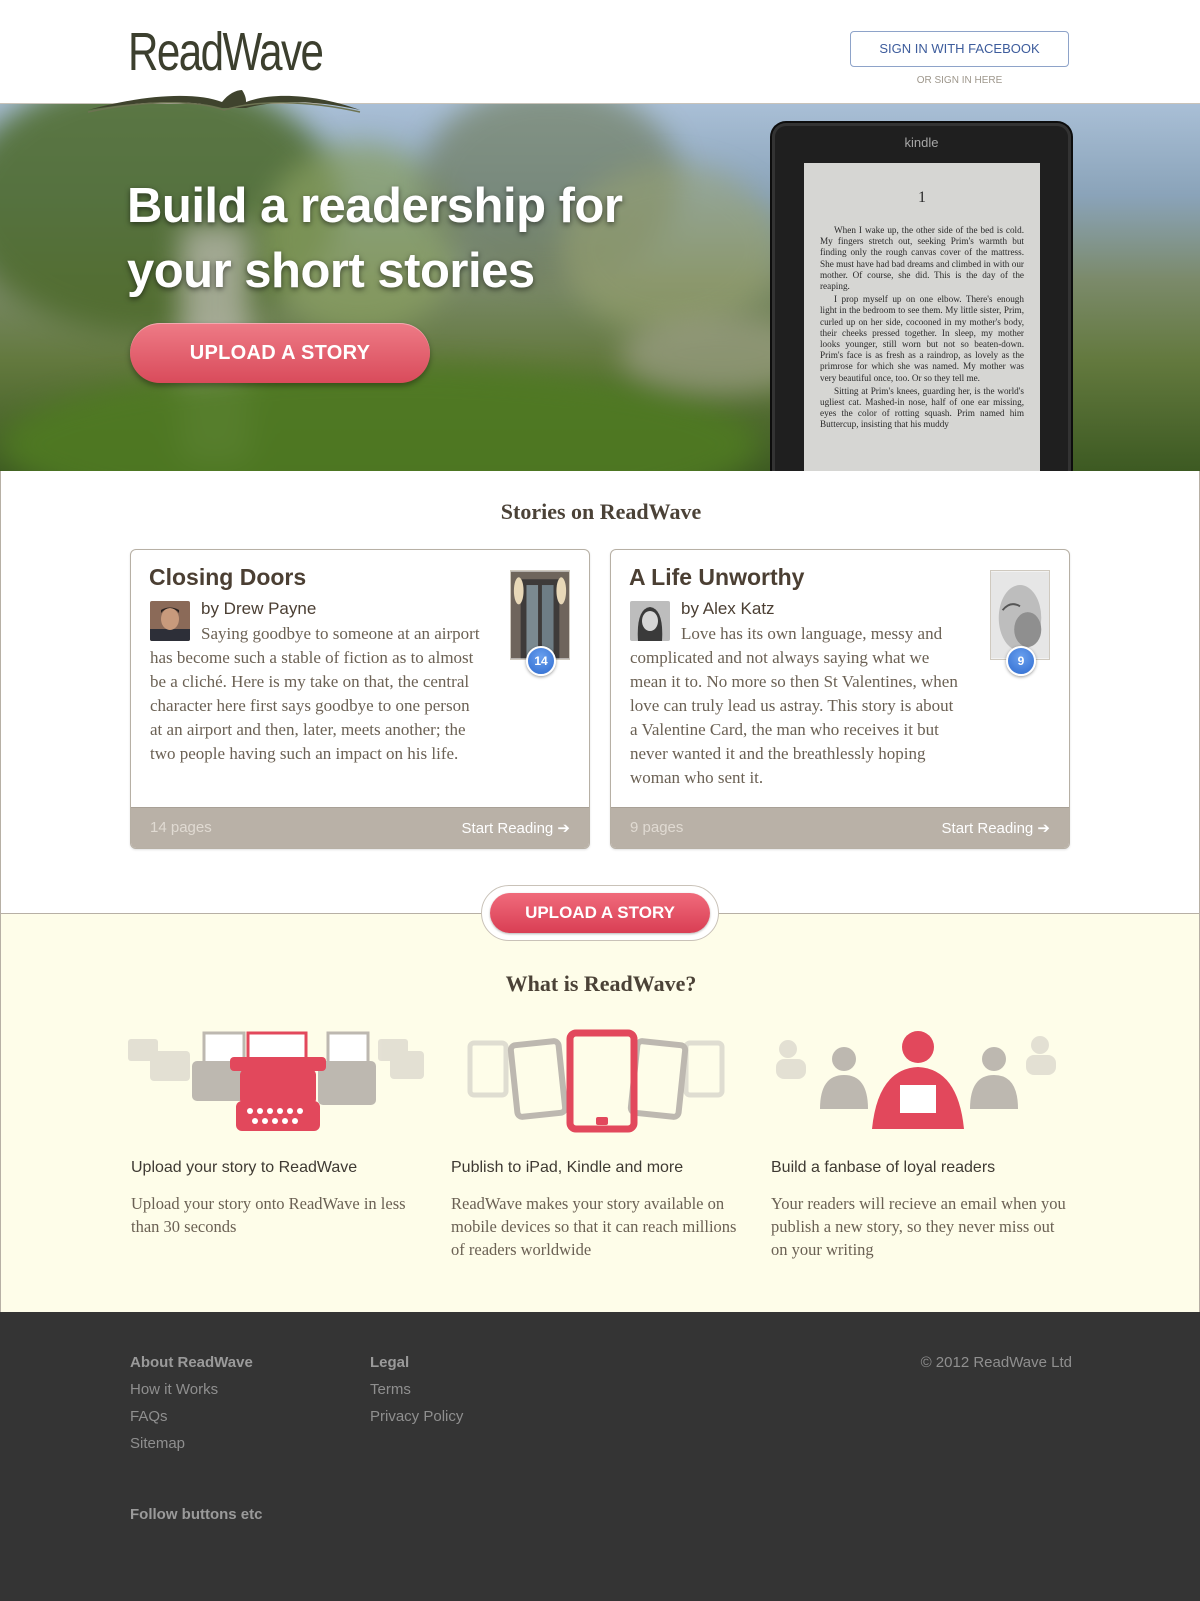 The height and width of the screenshot is (1601, 1200). I want to click on story-author: by Drew Payne, so click(258, 609).